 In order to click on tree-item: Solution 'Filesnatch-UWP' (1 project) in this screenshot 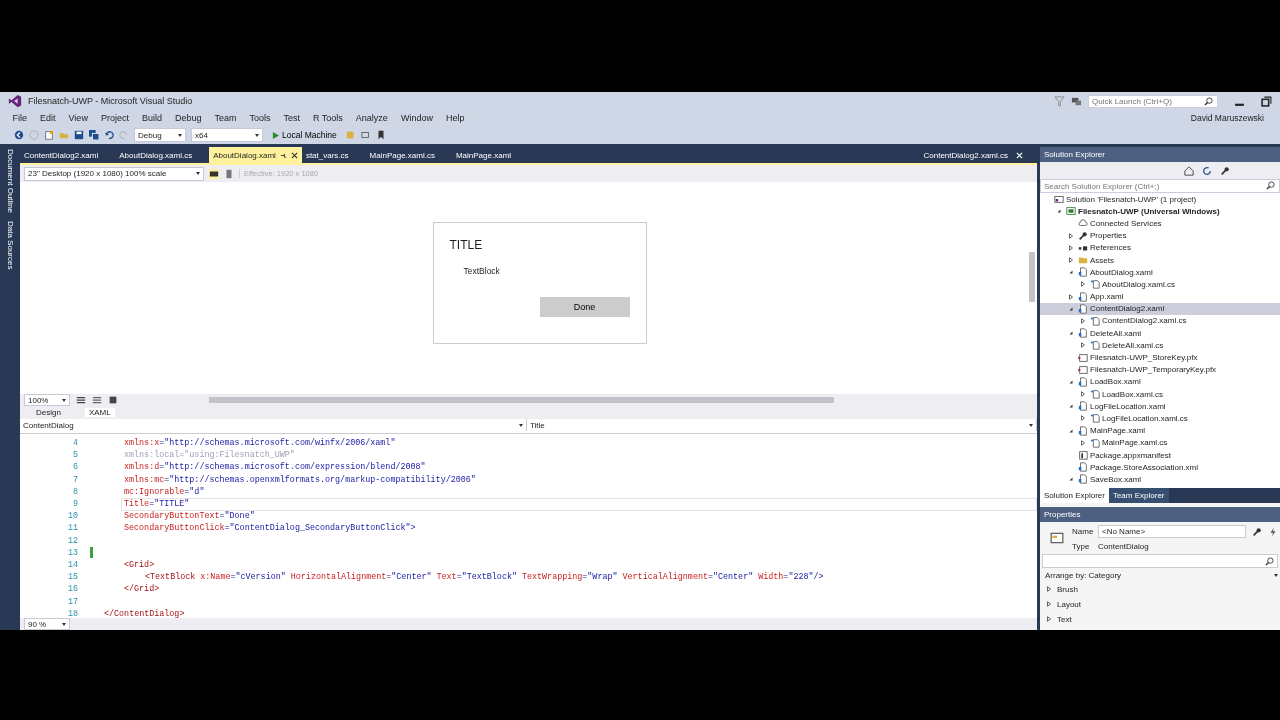, I will do `click(1160, 199)`.